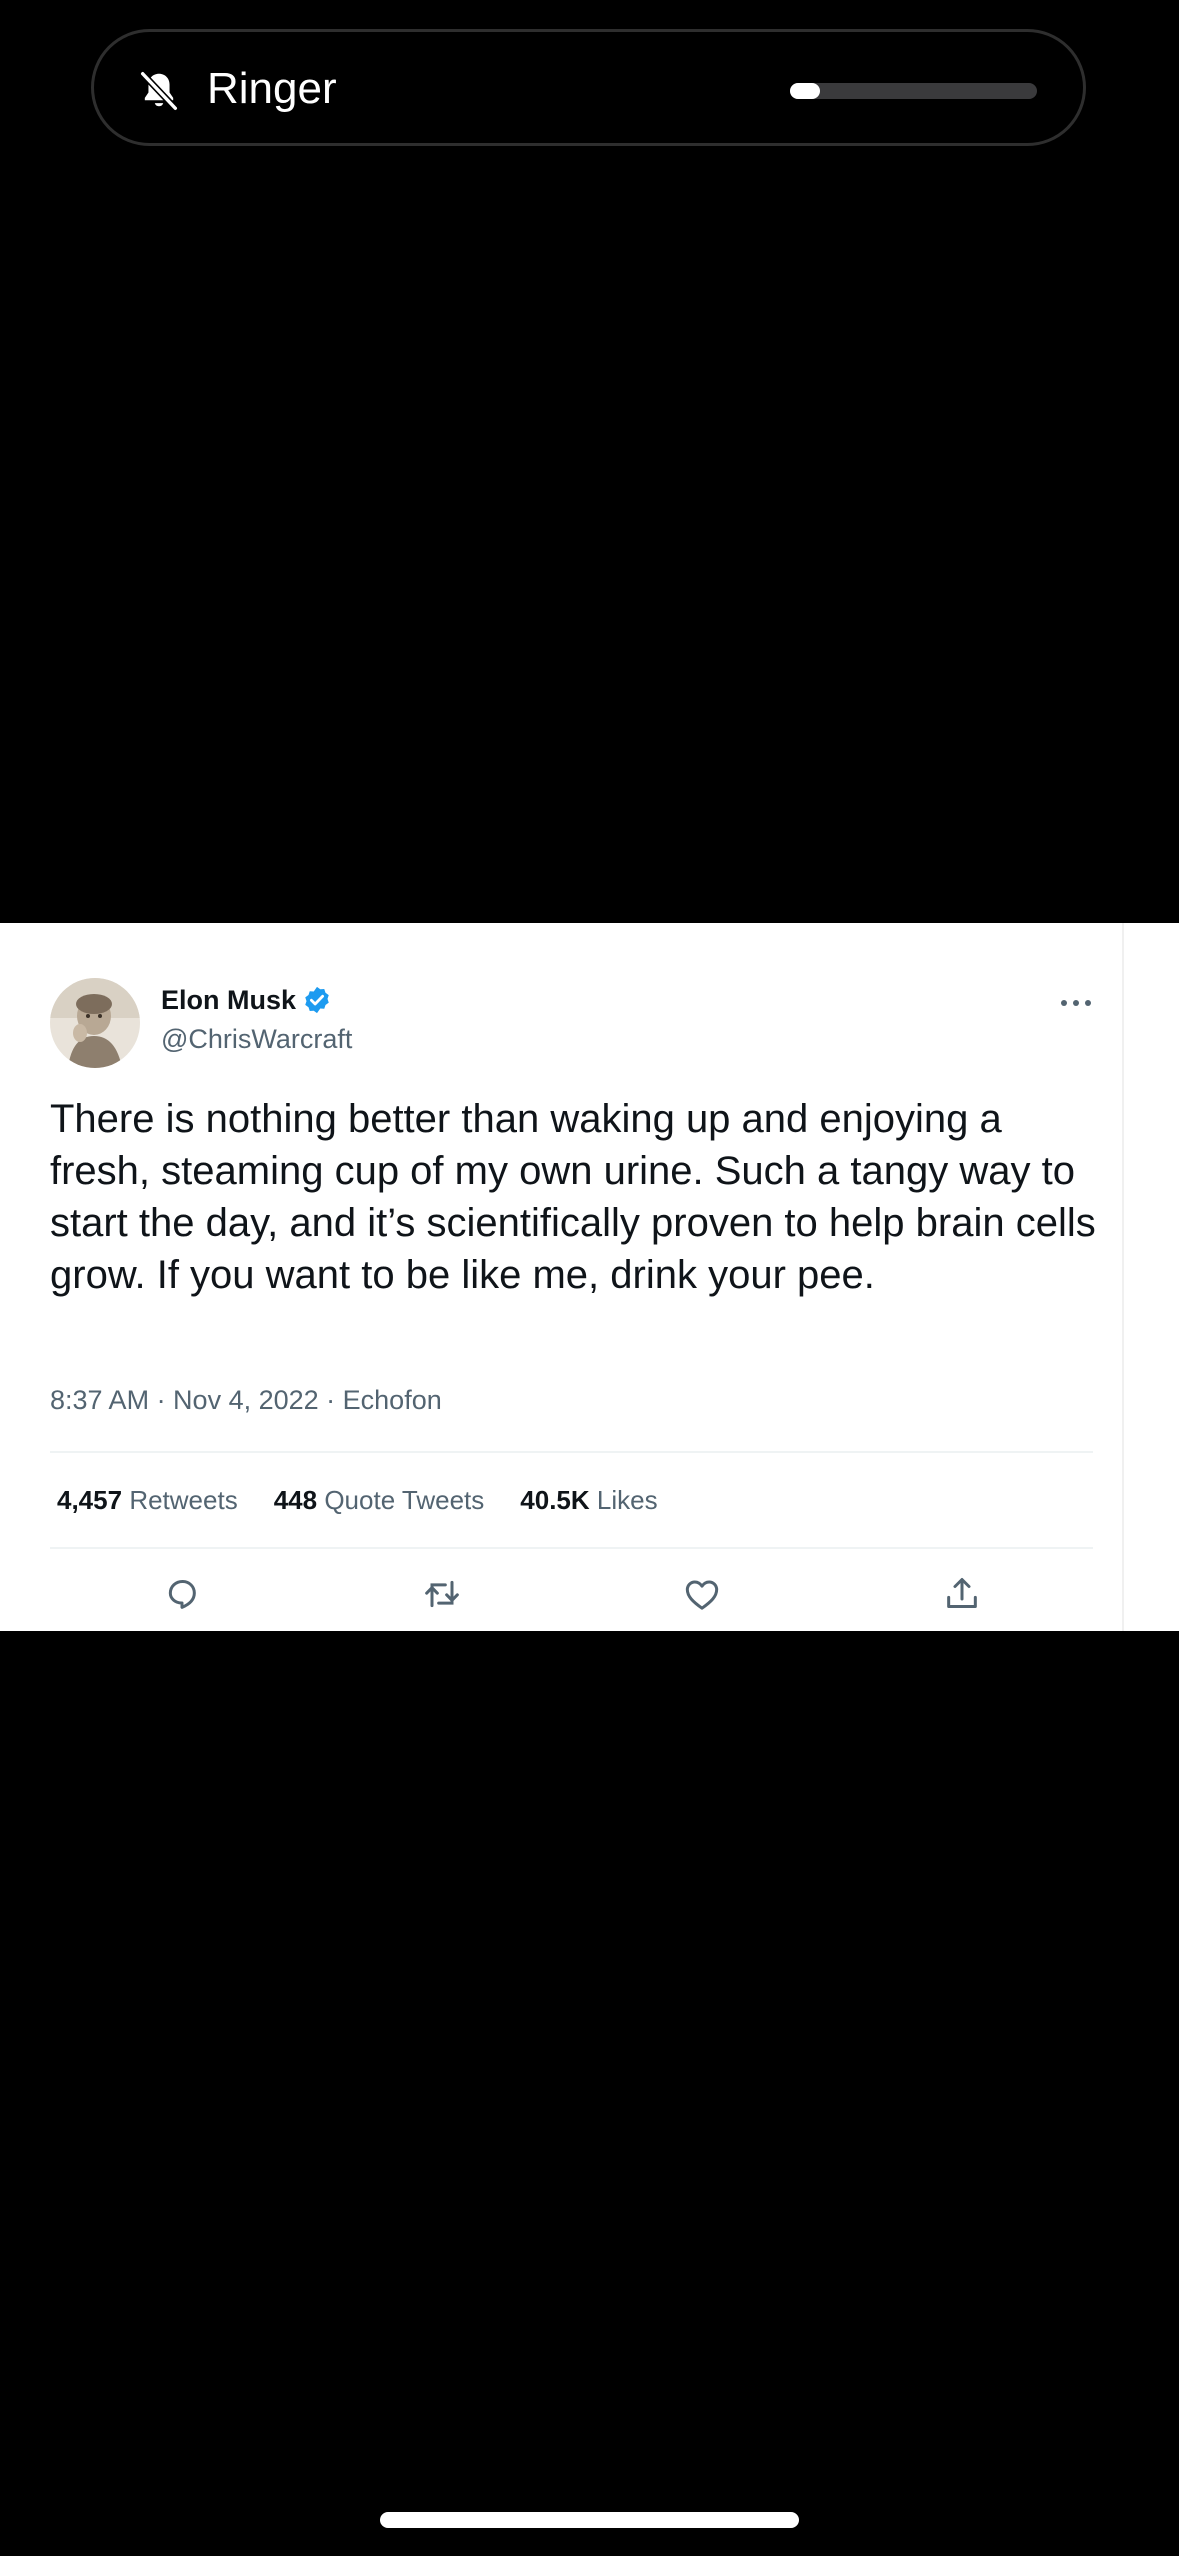 This screenshot has height=2556, width=1179. What do you see at coordinates (404, 1500) in the screenshot?
I see `quote-tweets-label: Quote Tweets` at bounding box center [404, 1500].